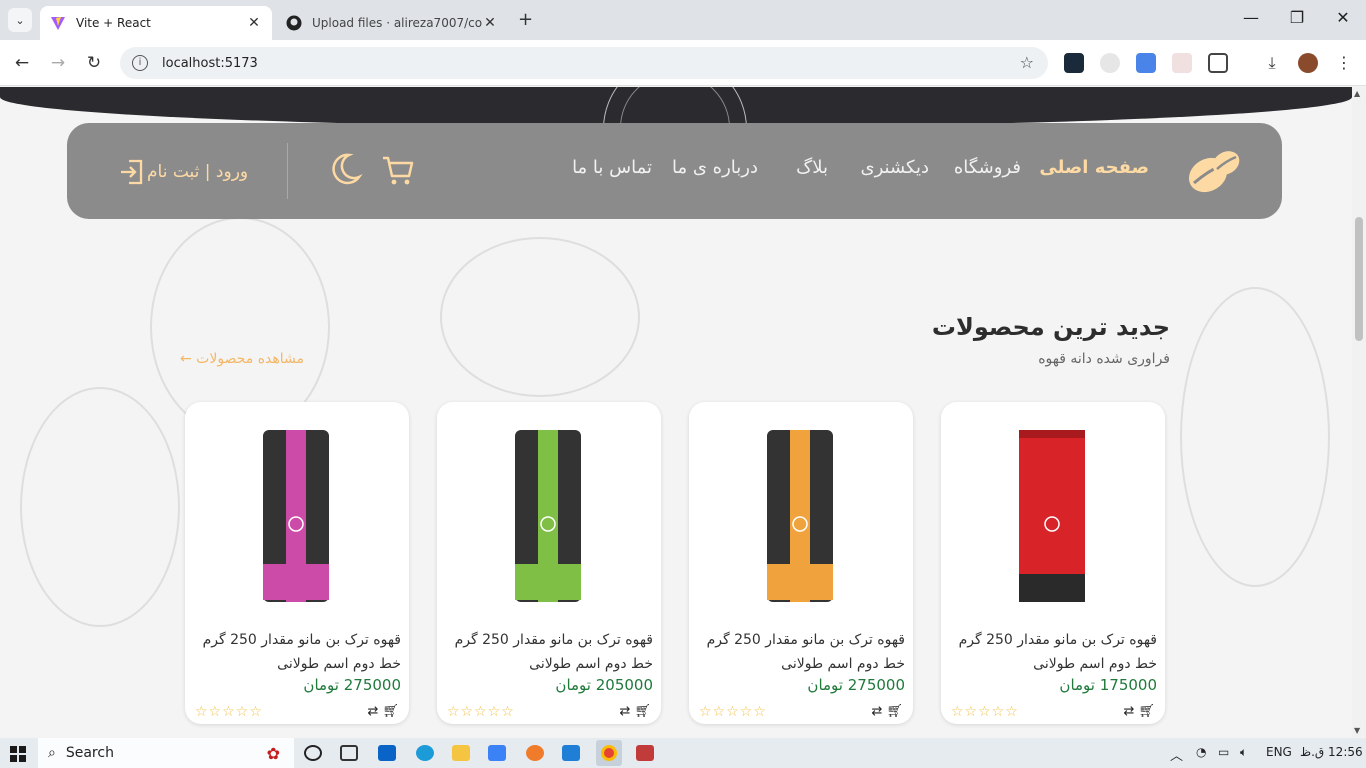 This screenshot has height=768, width=1366. Describe the element at coordinates (715, 167) in the screenshot. I see `nav-about: درباره ی ما` at that location.